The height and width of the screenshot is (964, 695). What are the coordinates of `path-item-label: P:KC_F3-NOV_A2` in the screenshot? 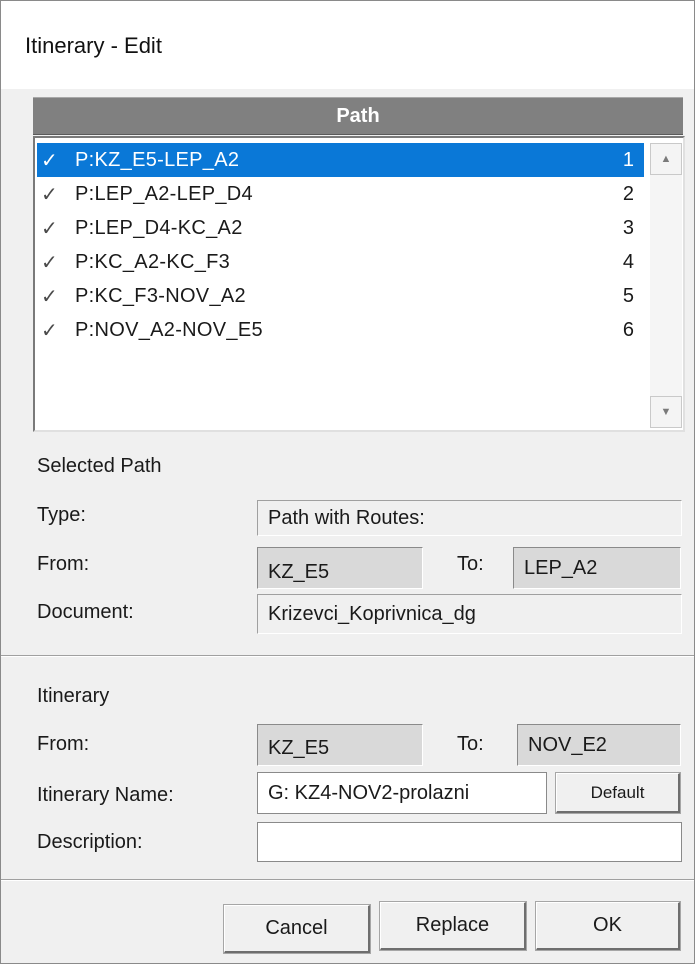 It's located at (160, 295).